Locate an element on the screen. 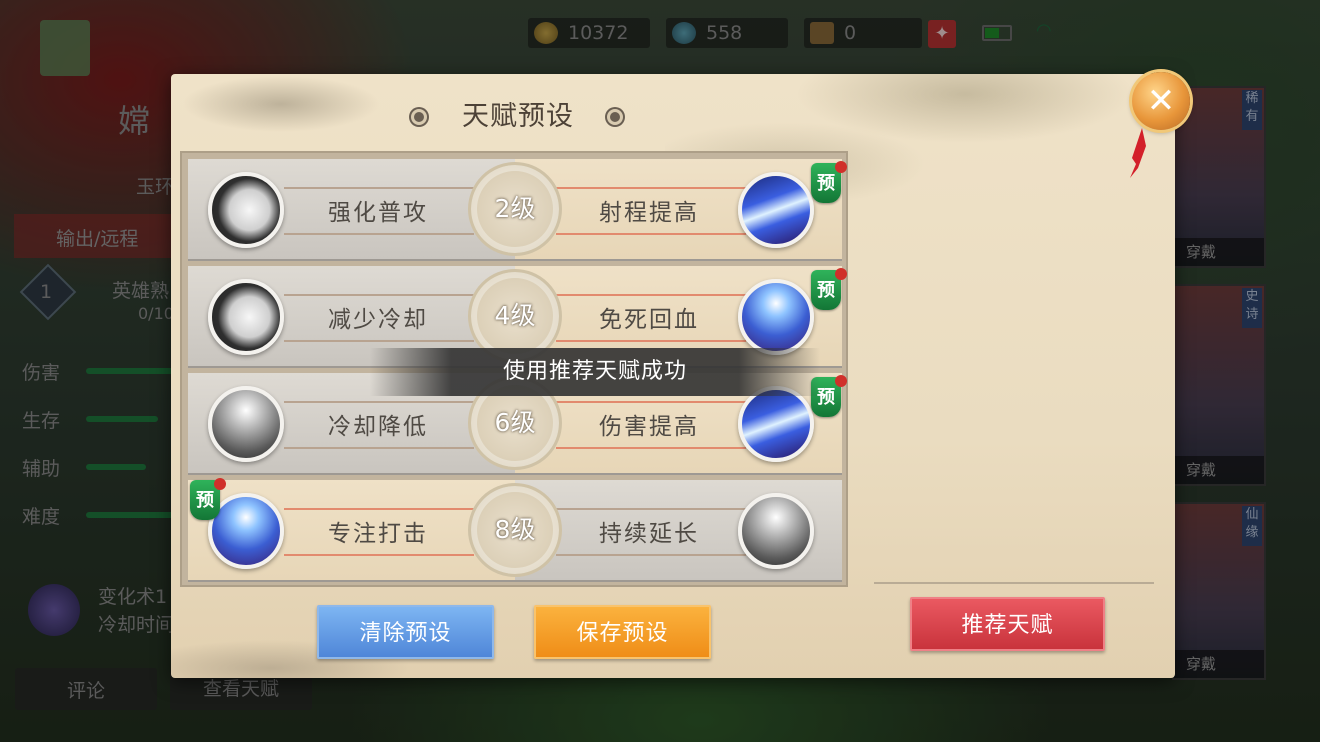 The image size is (1320, 742). recommend-talent-button: 推荐天赋 is located at coordinates (1007, 624).